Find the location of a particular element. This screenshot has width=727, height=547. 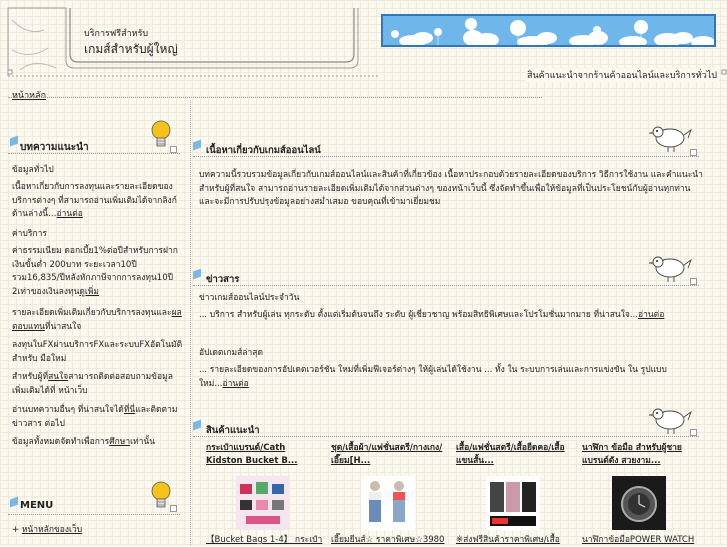

inline-link: ที่นี่ is located at coordinates (129, 410).